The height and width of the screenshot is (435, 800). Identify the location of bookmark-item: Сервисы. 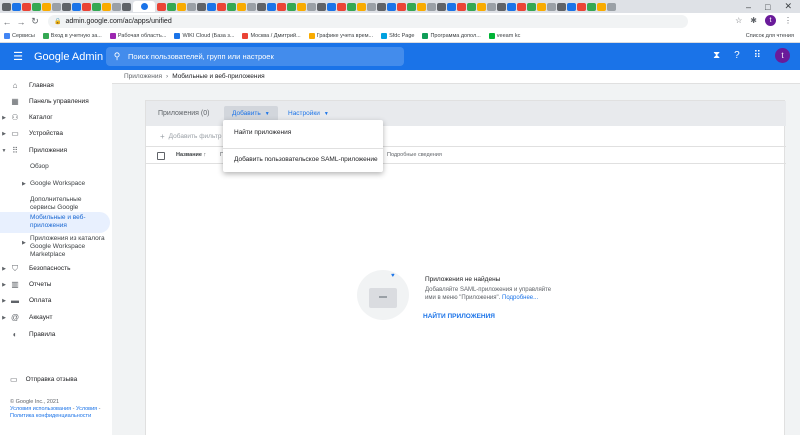
(19, 36).